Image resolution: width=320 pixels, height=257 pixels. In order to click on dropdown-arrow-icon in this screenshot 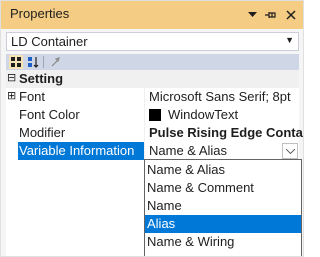, I will do `click(252, 15)`.